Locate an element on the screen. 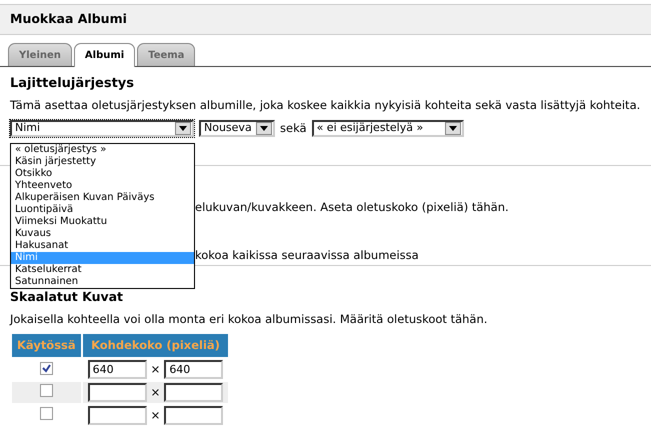 The image size is (651, 438). dropdown-option: Otsikko is located at coordinates (102, 174).